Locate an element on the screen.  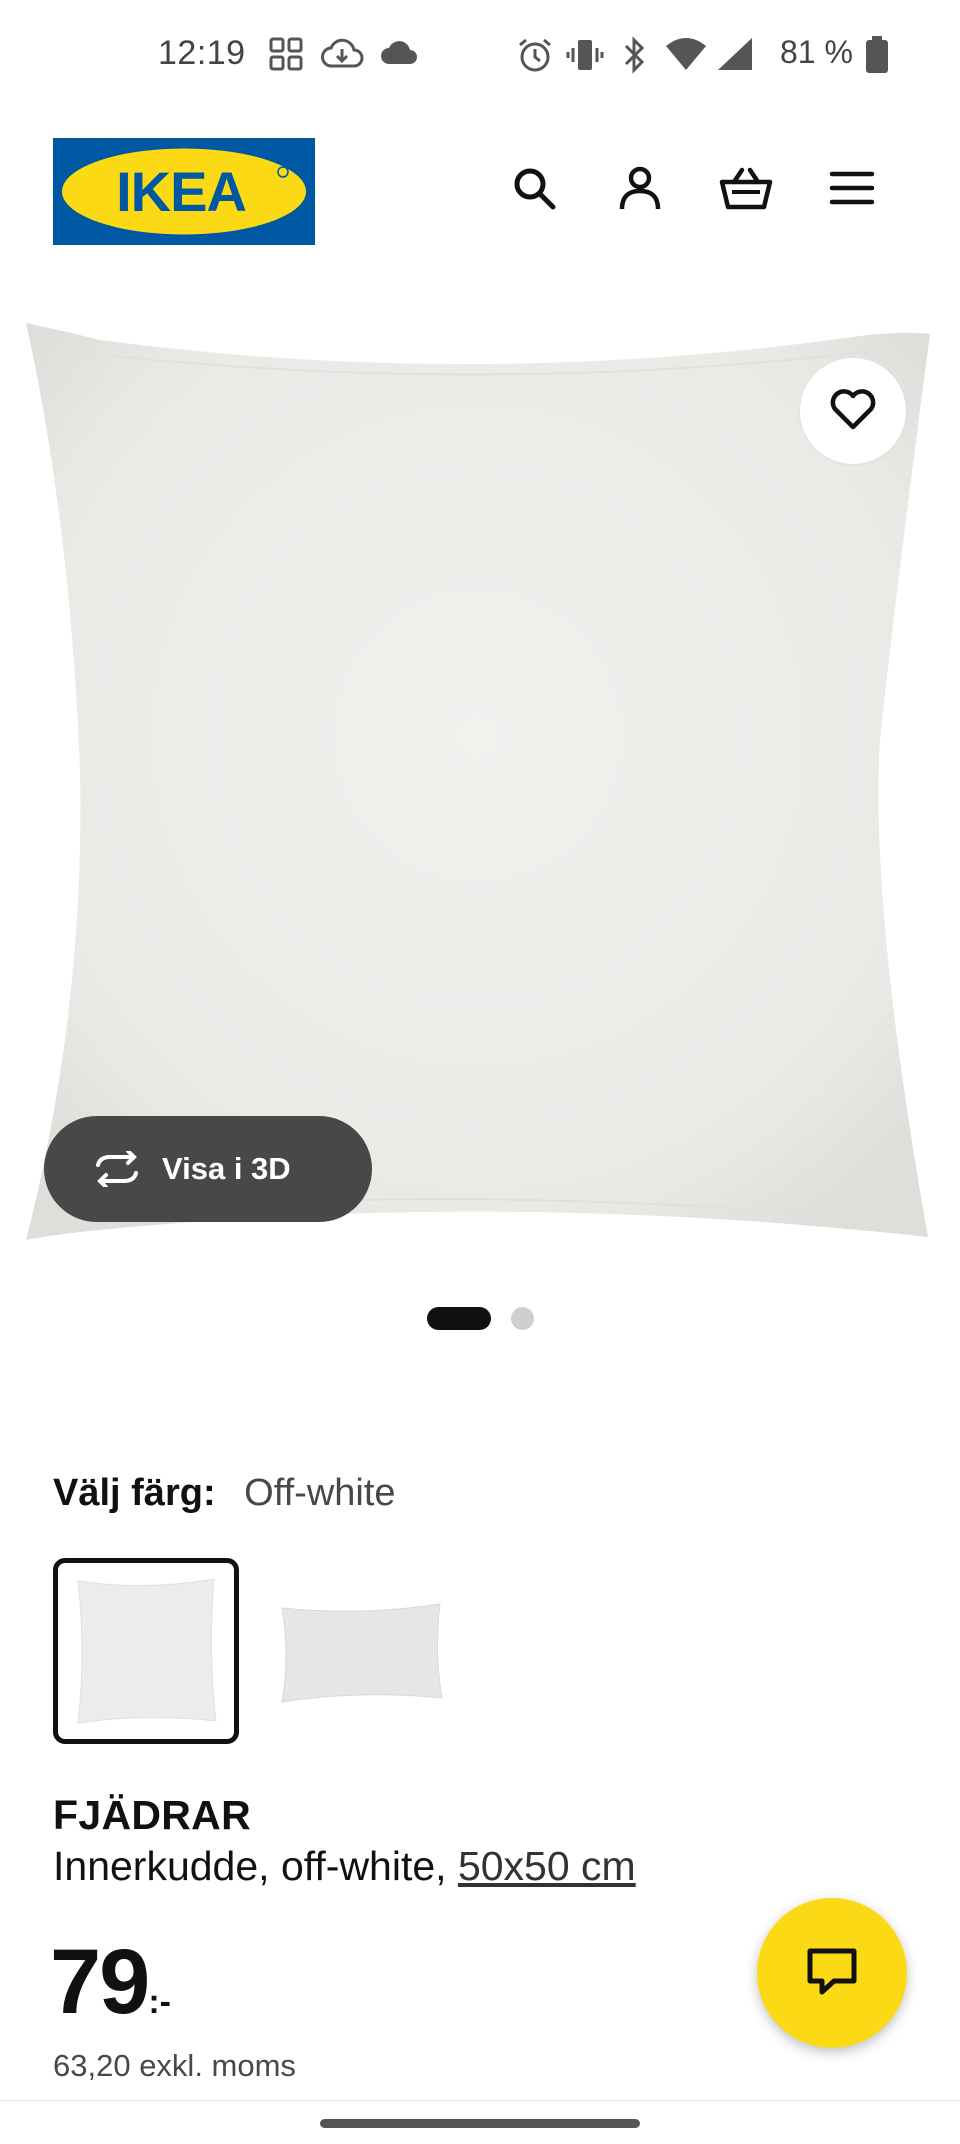
cart-icon is located at coordinates (746, 190).